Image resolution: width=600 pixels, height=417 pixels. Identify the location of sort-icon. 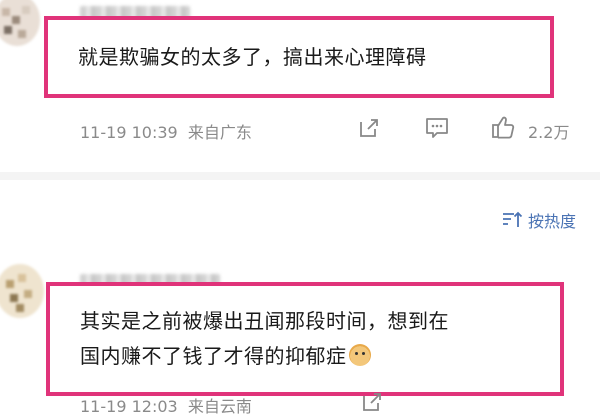
(512, 219).